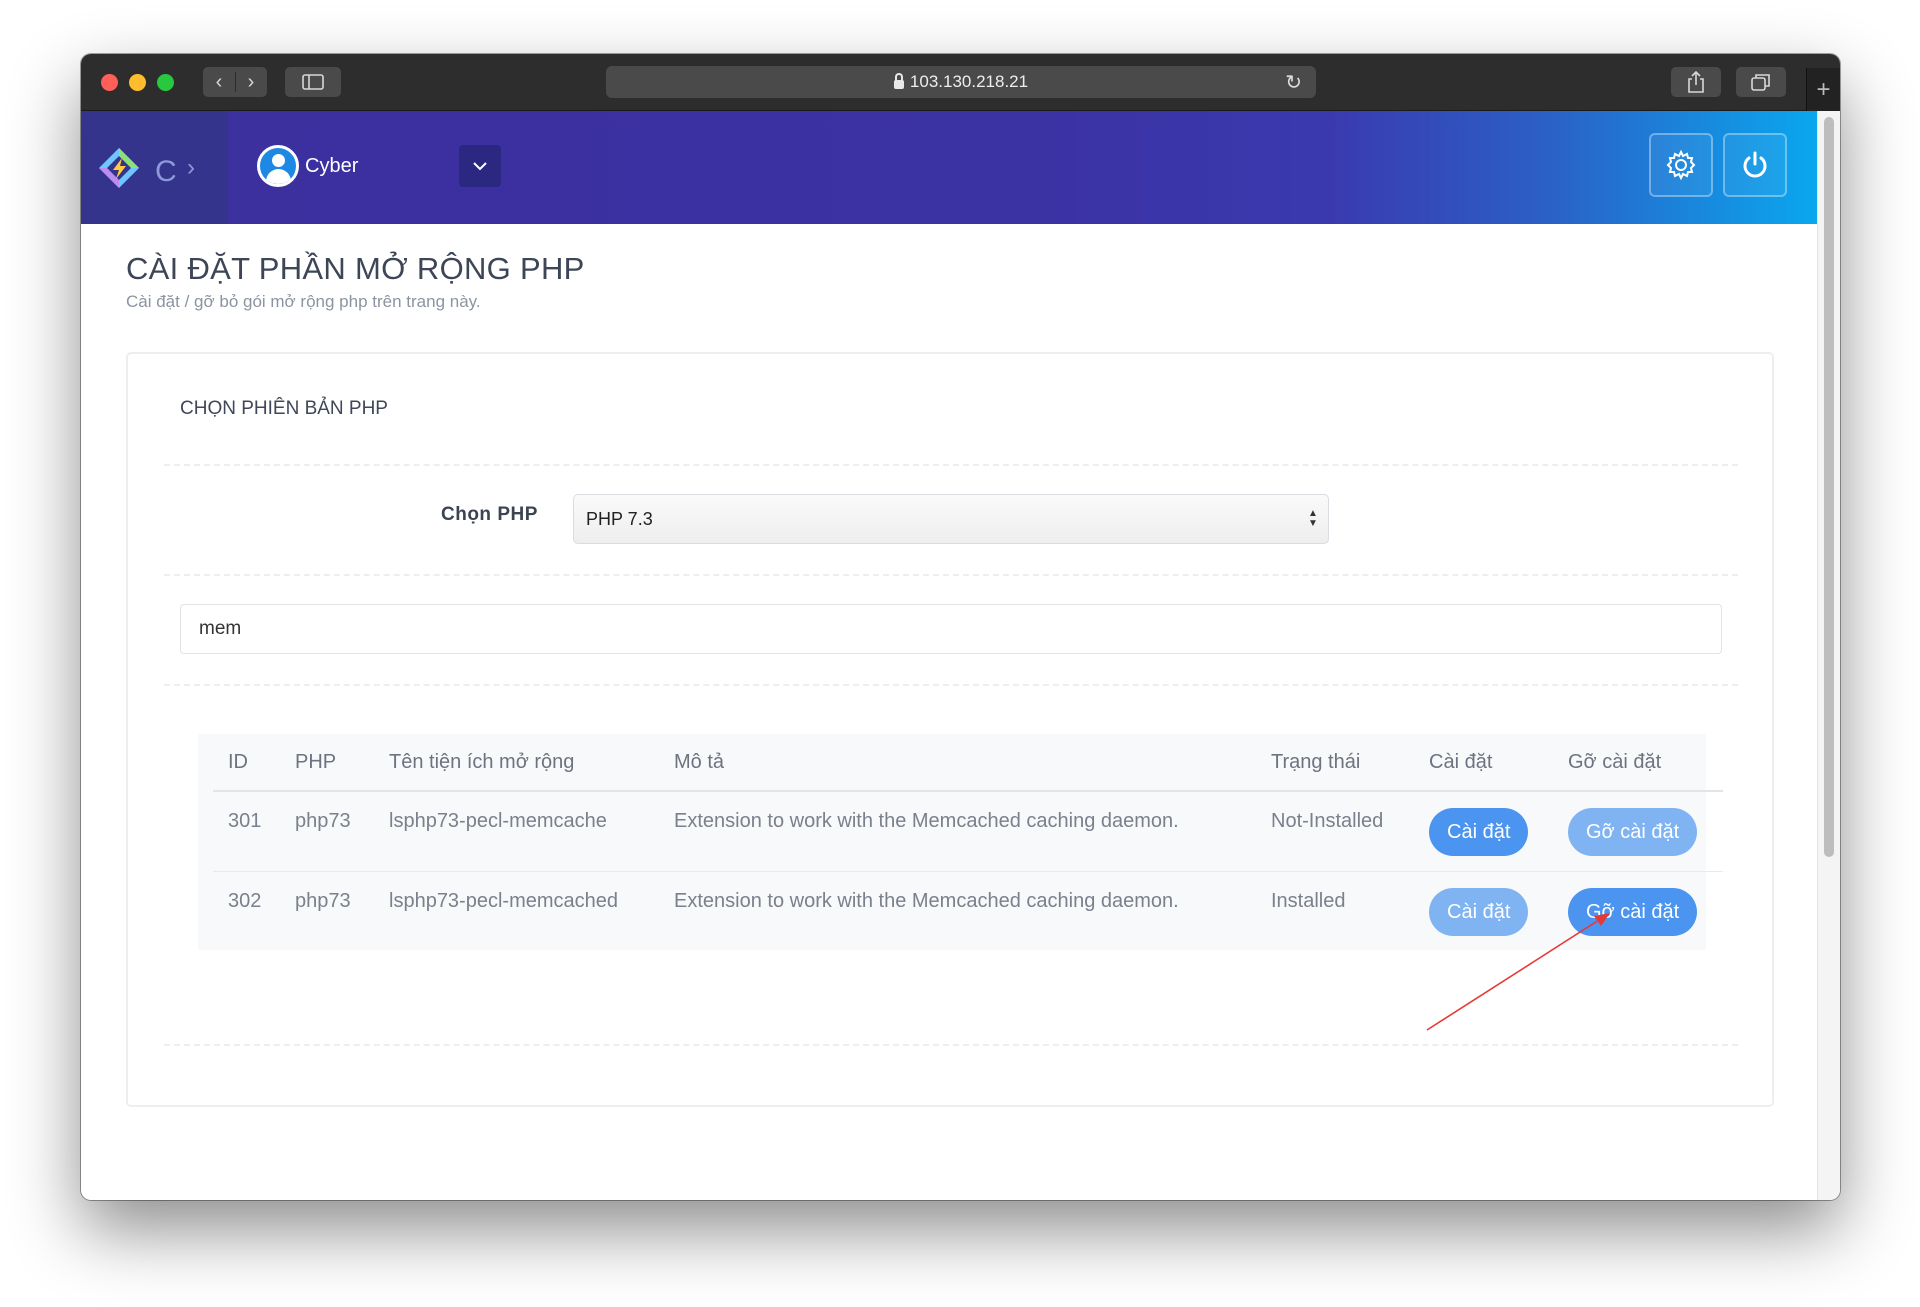 This screenshot has height=1307, width=1920. Describe the element at coordinates (219, 82) in the screenshot. I see `back-icon: ‹` at that location.